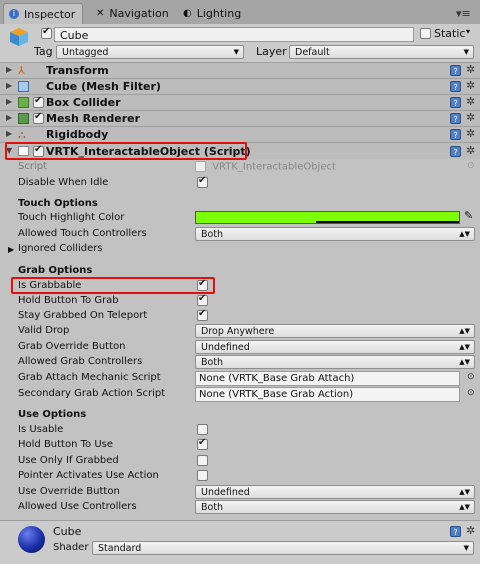  I want to click on material-sphere-icon, so click(31, 539).